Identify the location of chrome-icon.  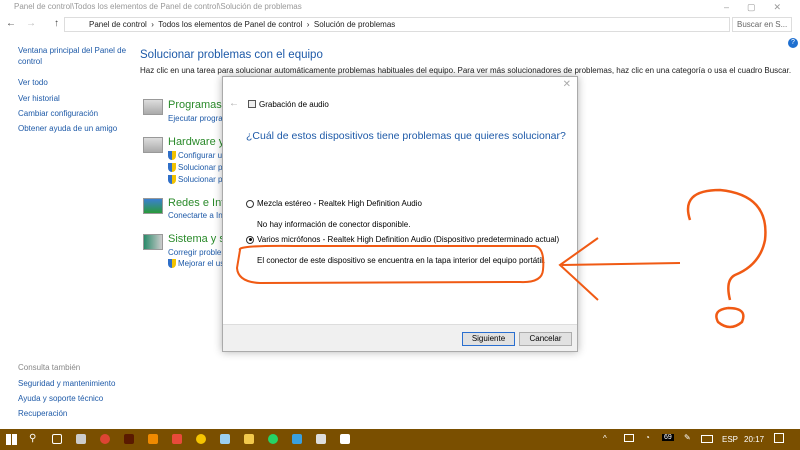
(105, 439).